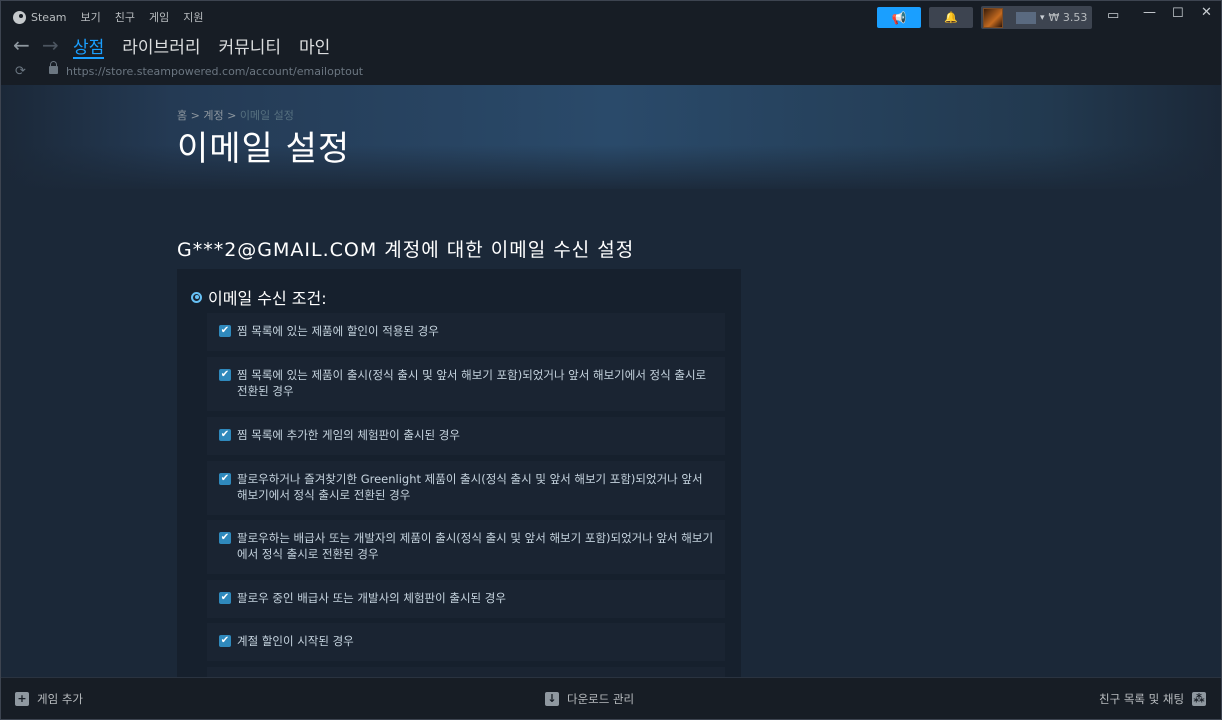 The width and height of the screenshot is (1222, 720). Describe the element at coordinates (1068, 17) in the screenshot. I see `wallet-balance: ₩ 3.53` at that location.